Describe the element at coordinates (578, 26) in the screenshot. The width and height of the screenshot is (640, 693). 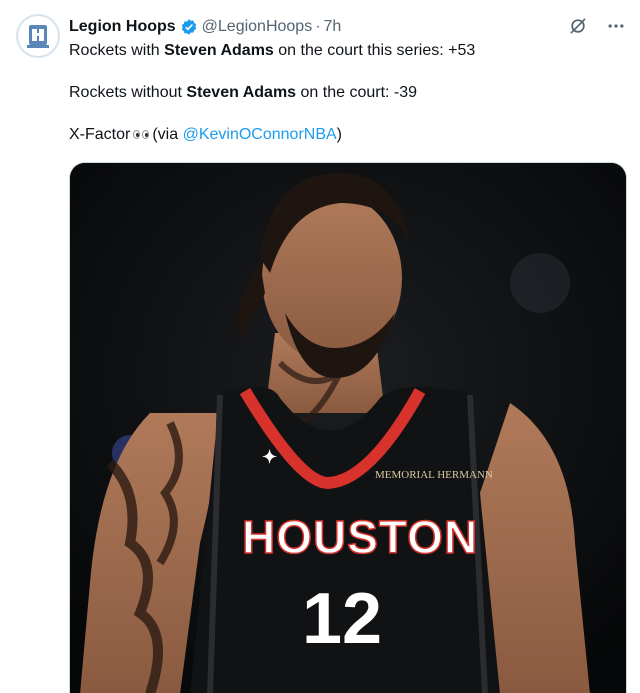
I see `grok-slash-icon` at that location.